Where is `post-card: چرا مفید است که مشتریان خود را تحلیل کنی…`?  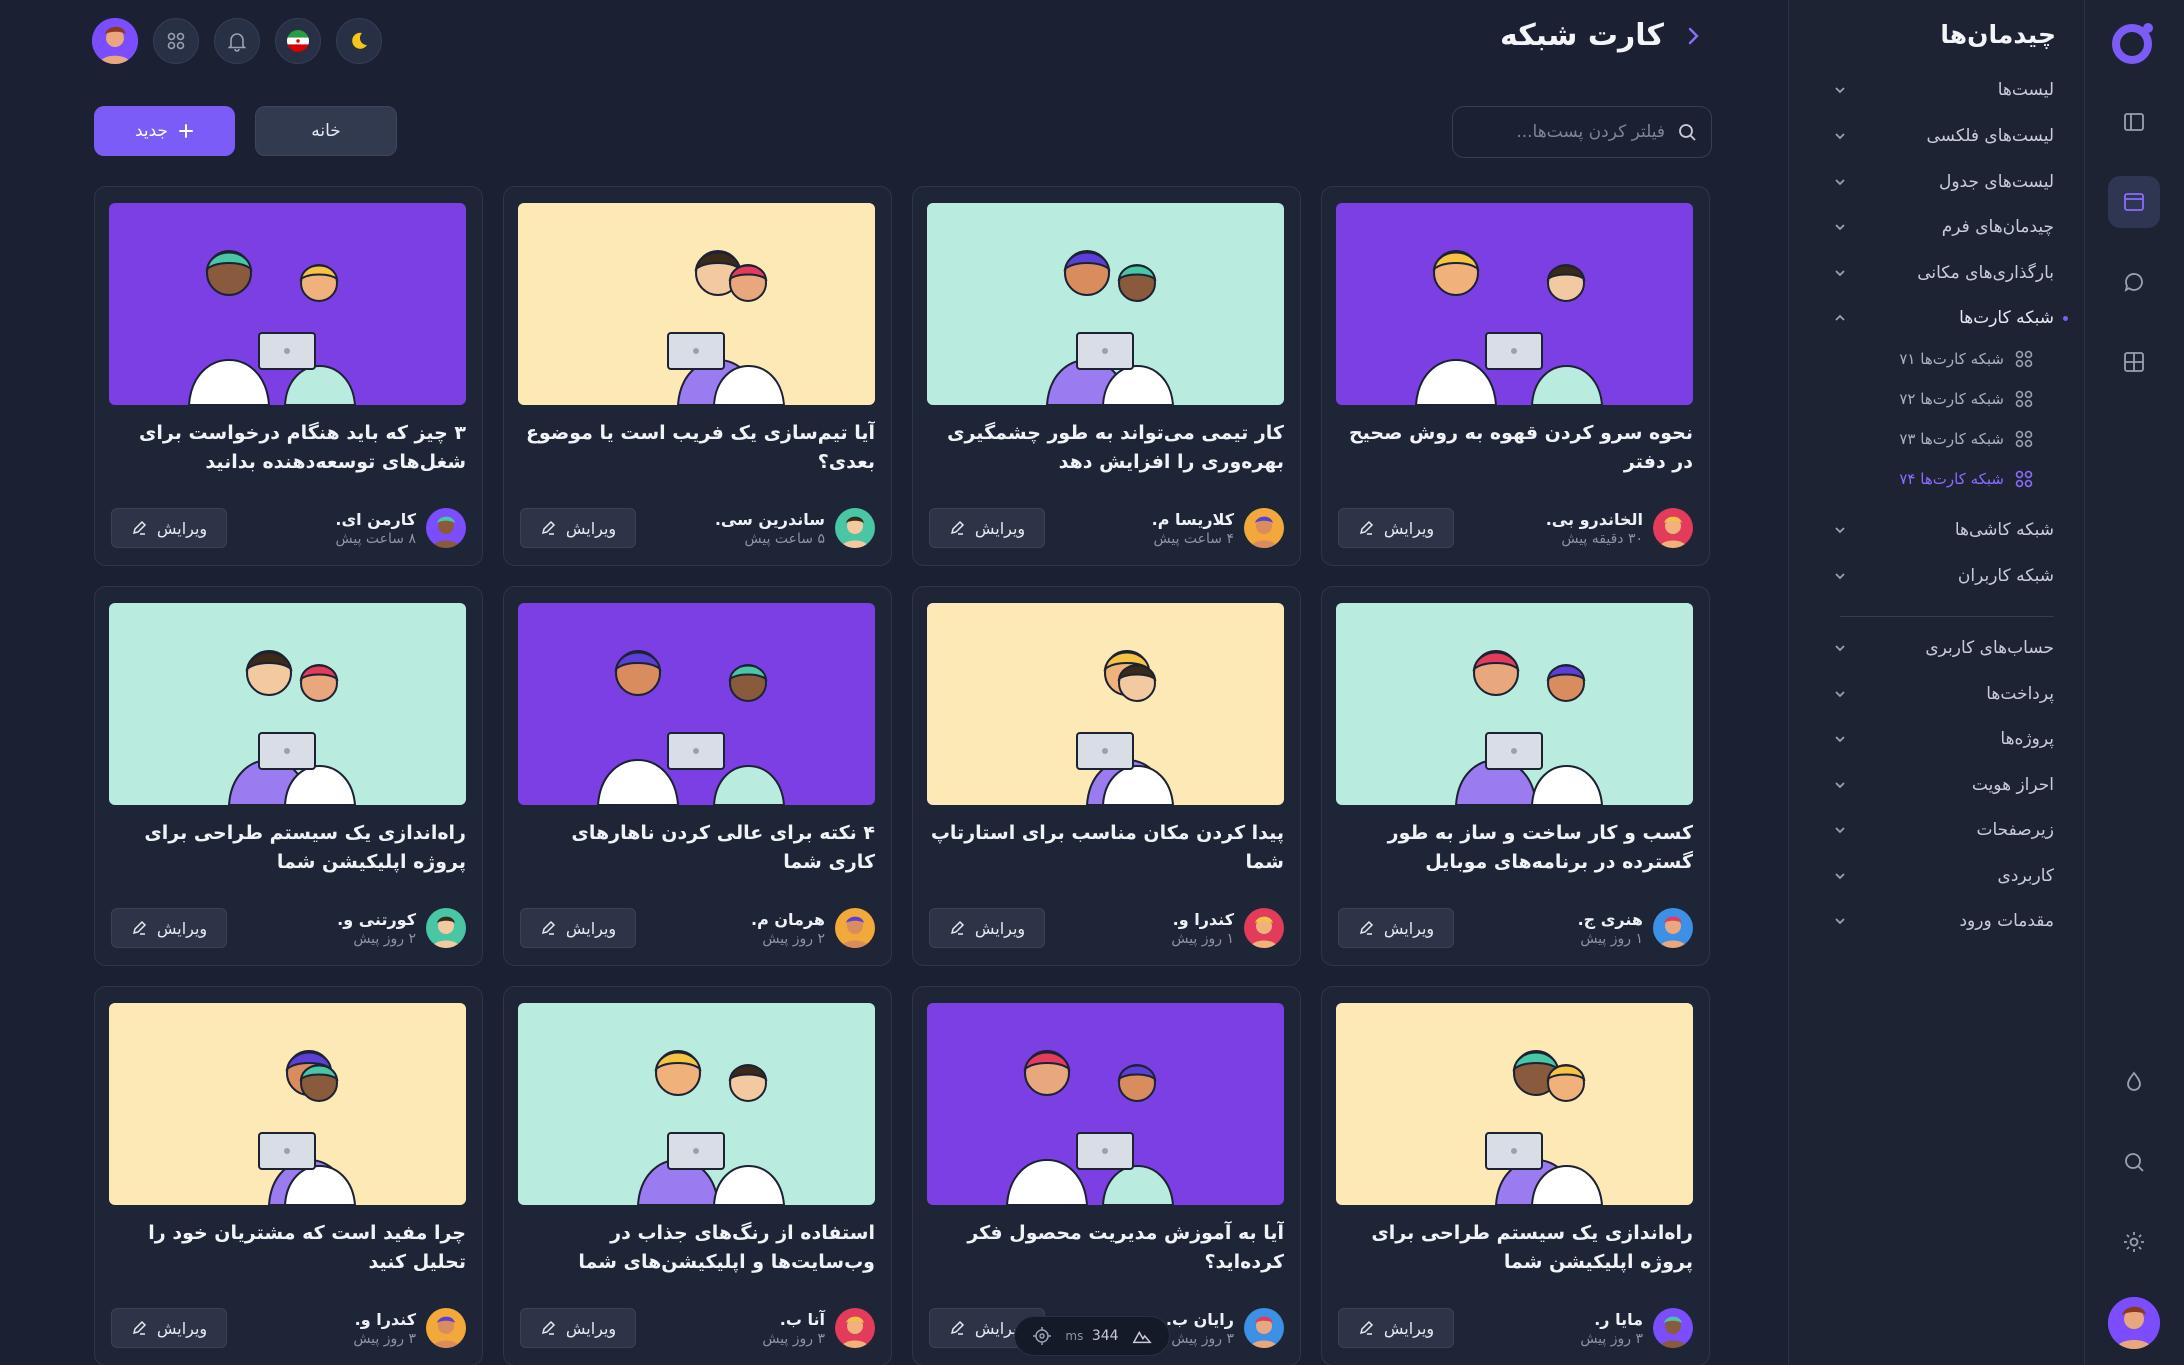 post-card: چرا مفید است که مشتریان خود را تحلیل کنی… is located at coordinates (288, 1175).